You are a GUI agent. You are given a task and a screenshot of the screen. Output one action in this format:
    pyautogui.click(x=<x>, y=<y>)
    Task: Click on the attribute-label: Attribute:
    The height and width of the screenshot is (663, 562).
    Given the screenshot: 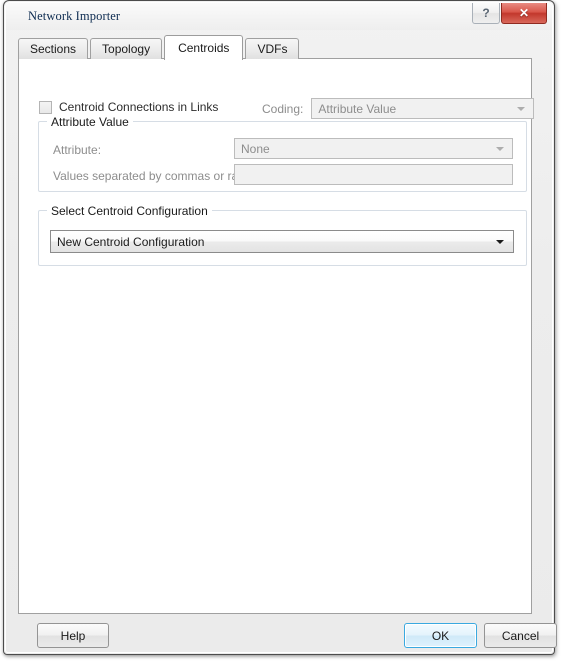 What is the action you would take?
    pyautogui.click(x=77, y=150)
    